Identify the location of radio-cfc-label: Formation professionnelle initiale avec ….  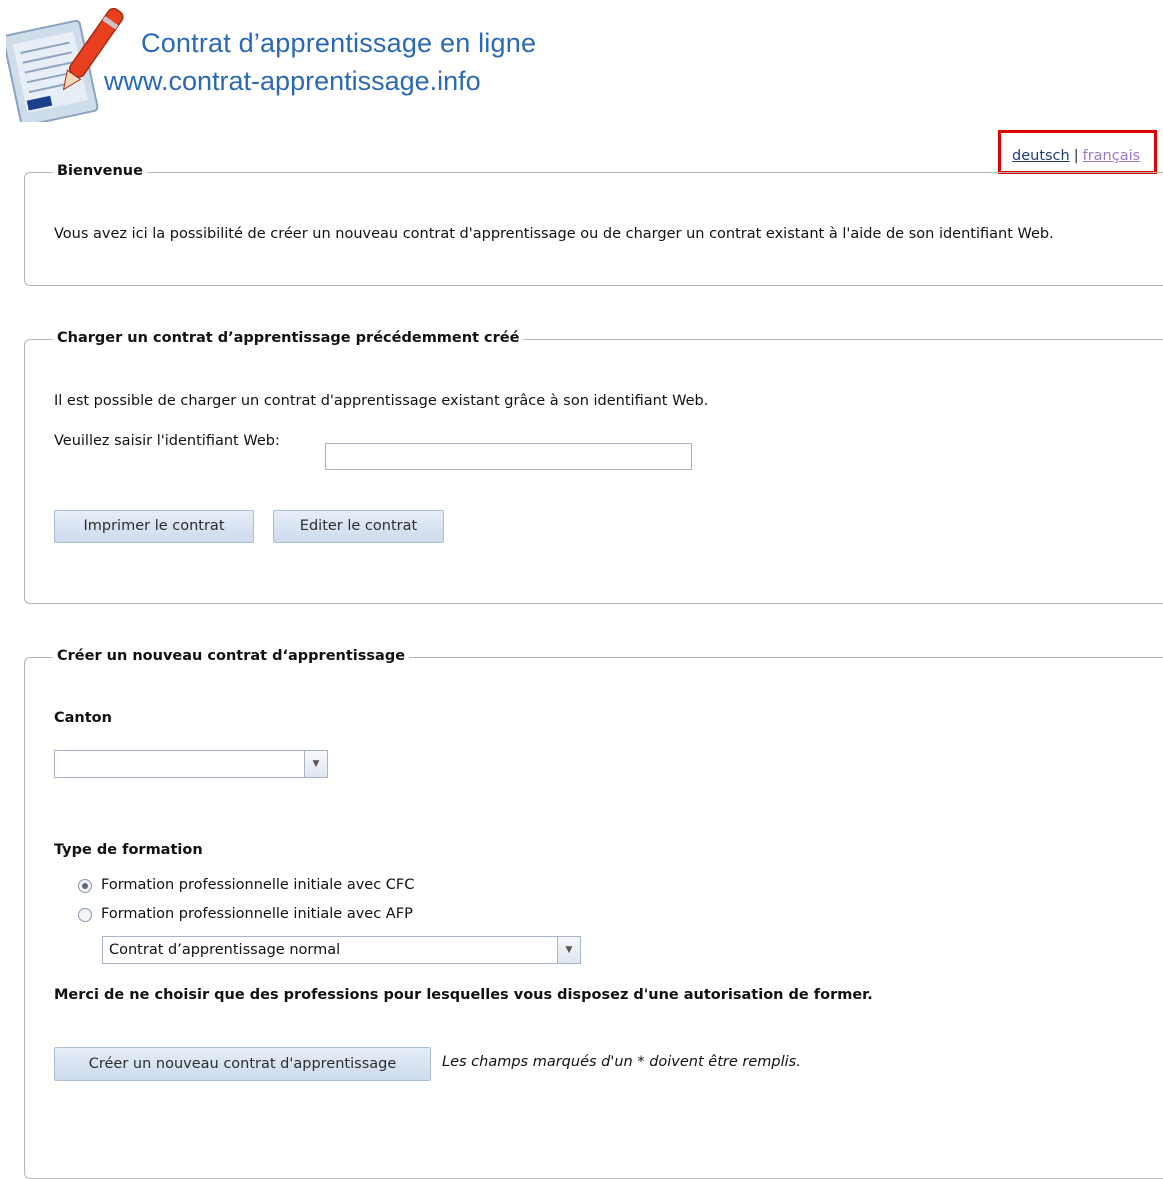
(257, 885).